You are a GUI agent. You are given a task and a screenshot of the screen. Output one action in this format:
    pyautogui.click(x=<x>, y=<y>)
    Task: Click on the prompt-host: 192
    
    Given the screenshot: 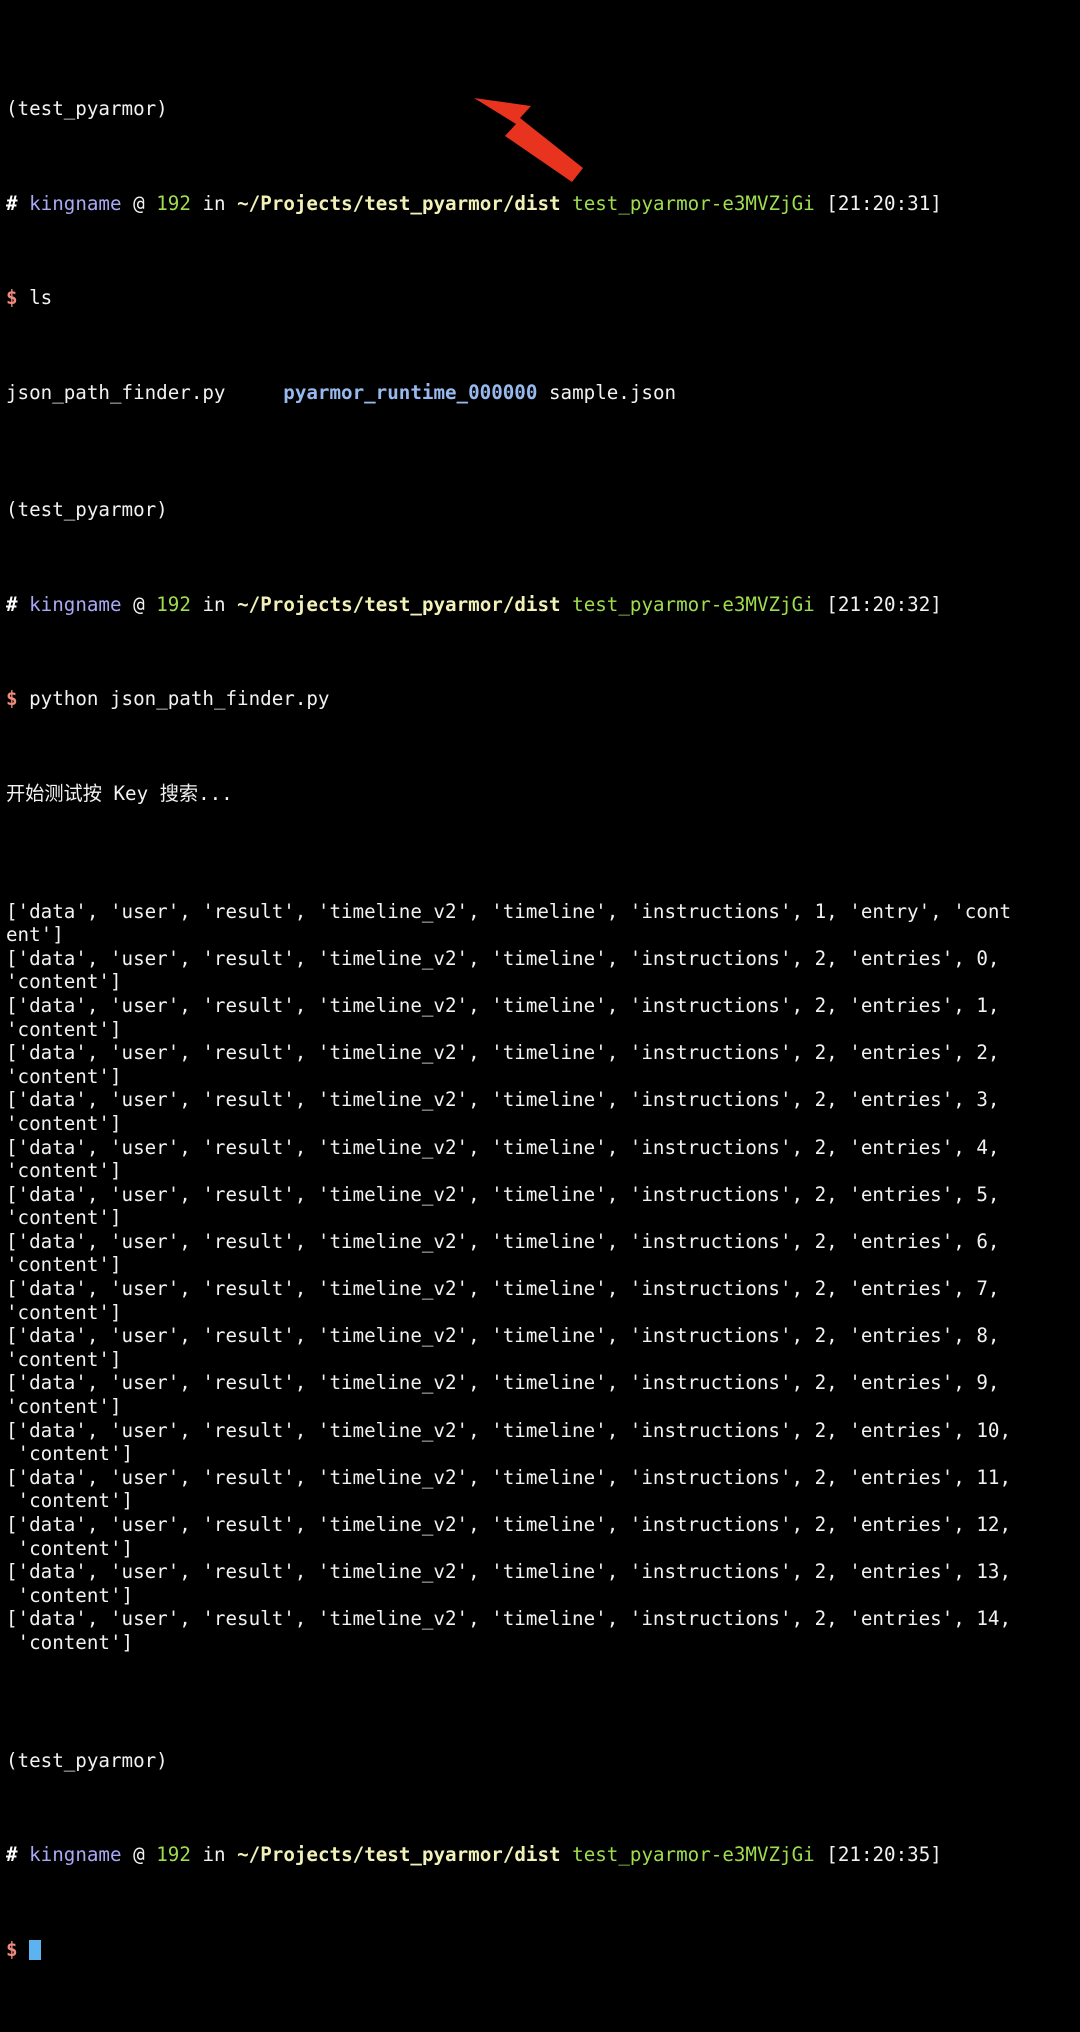 What is the action you would take?
    pyautogui.click(x=173, y=203)
    